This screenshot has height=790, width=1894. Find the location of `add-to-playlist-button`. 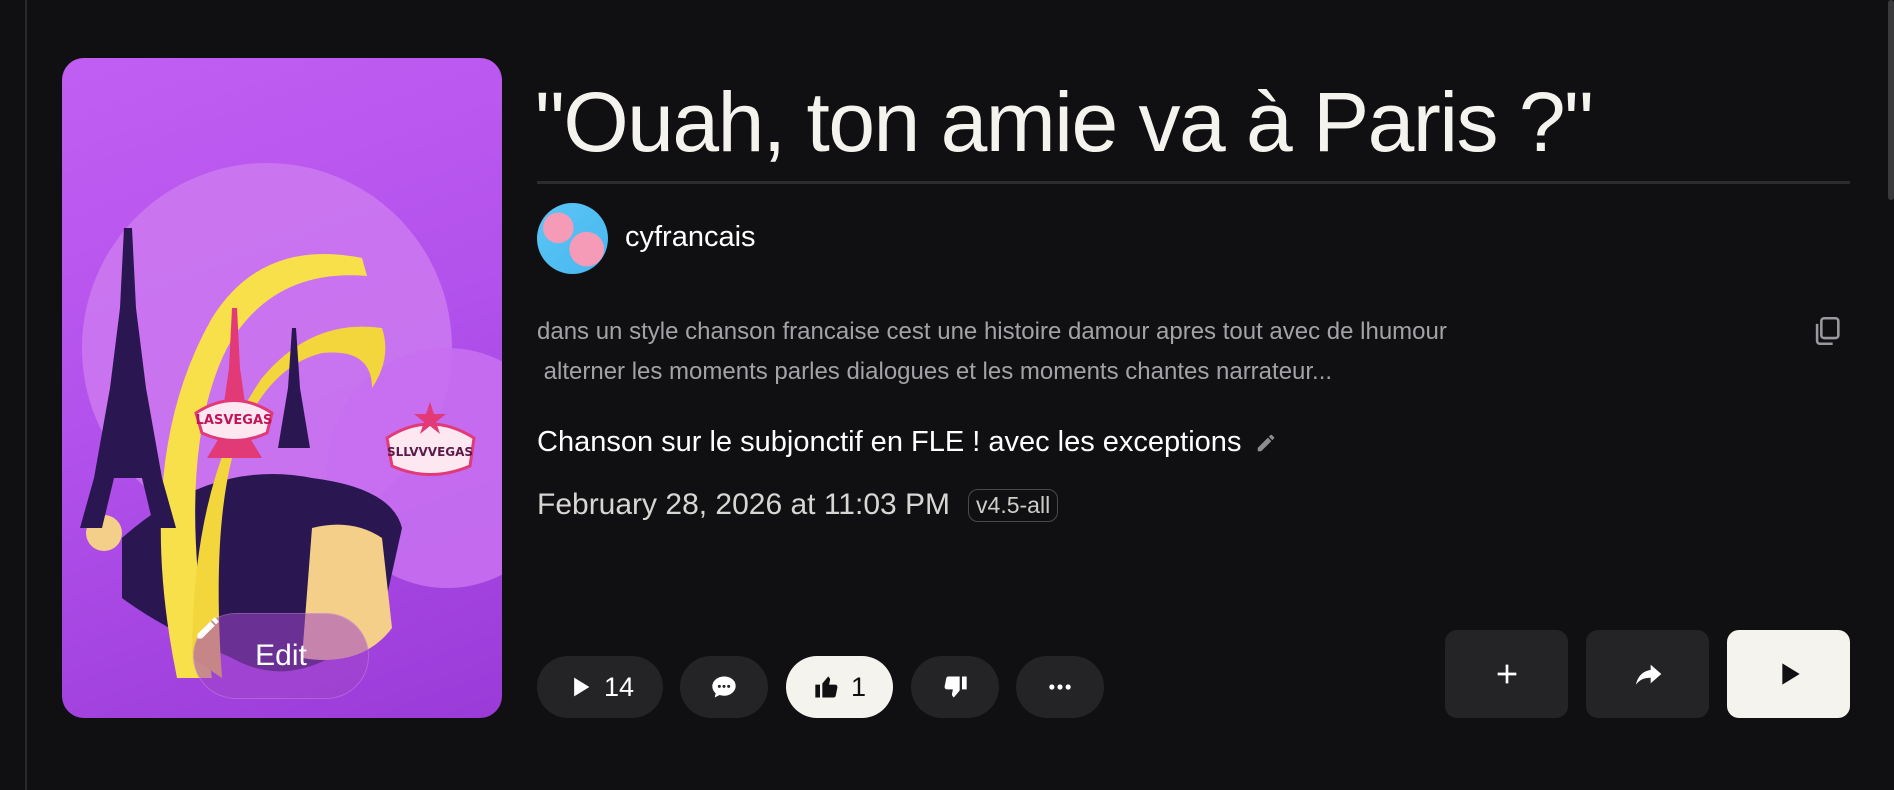

add-to-playlist-button is located at coordinates (1506, 674).